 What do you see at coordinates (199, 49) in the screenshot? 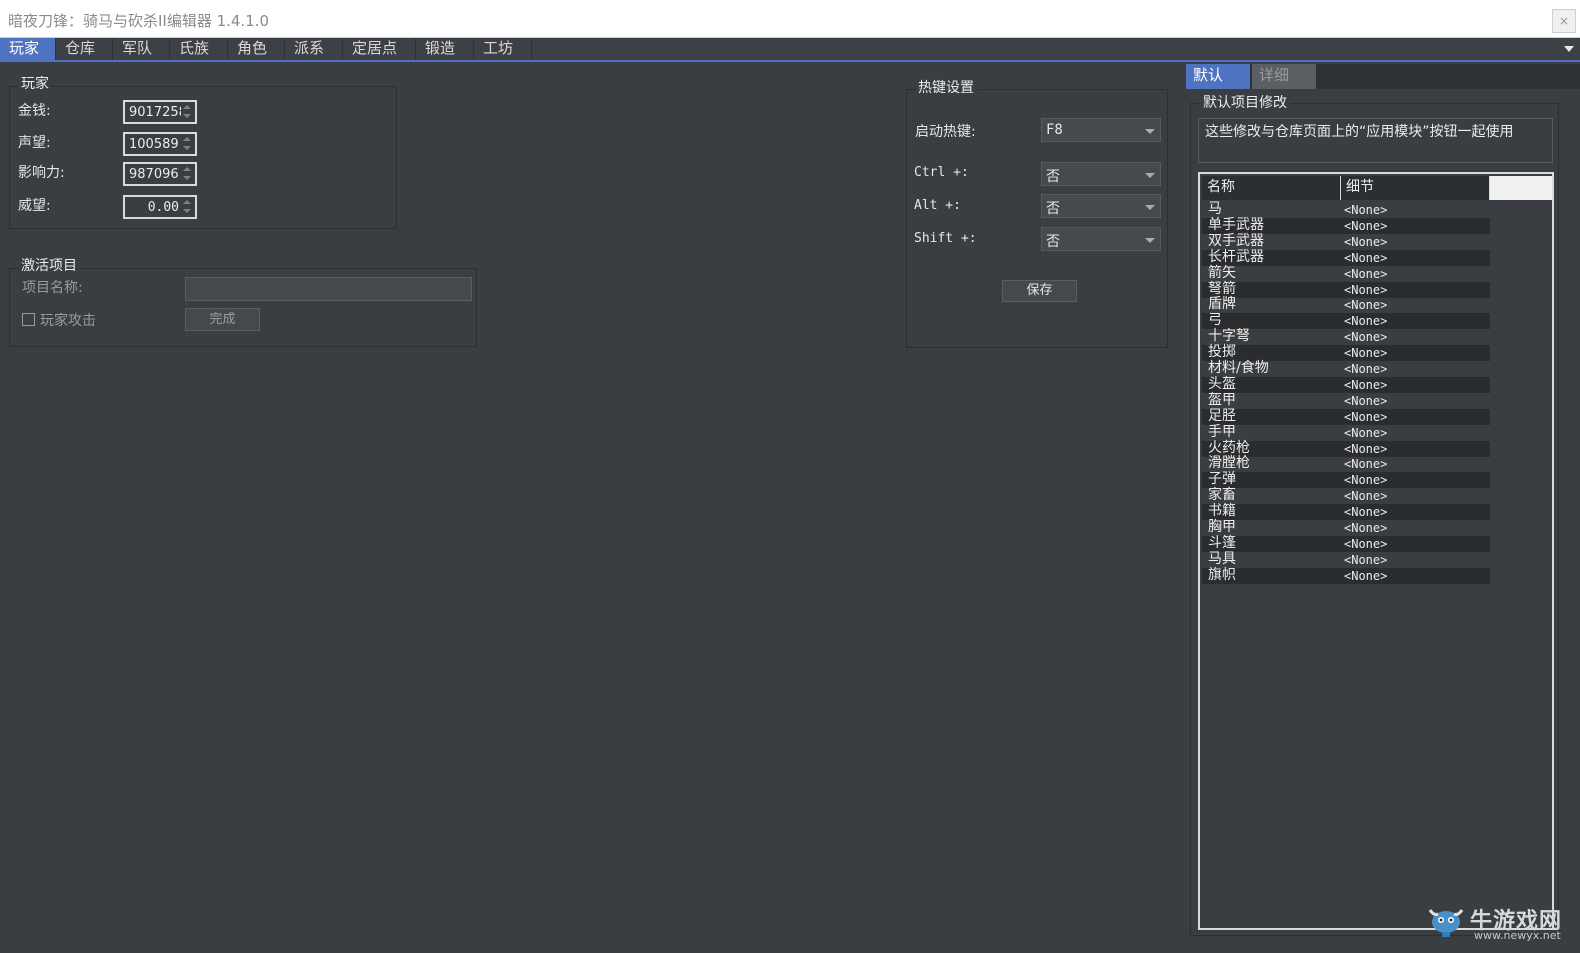
I see `tab-clan: 氏族` at bounding box center [199, 49].